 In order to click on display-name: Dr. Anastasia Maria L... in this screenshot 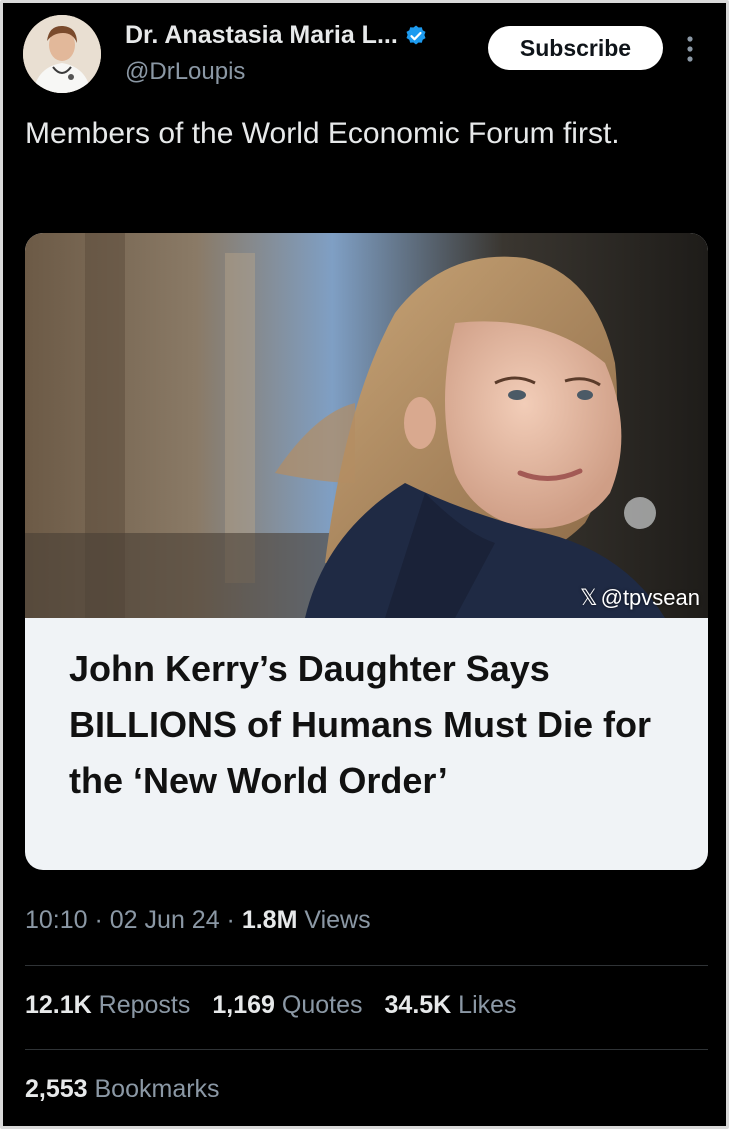, I will do `click(261, 35)`.